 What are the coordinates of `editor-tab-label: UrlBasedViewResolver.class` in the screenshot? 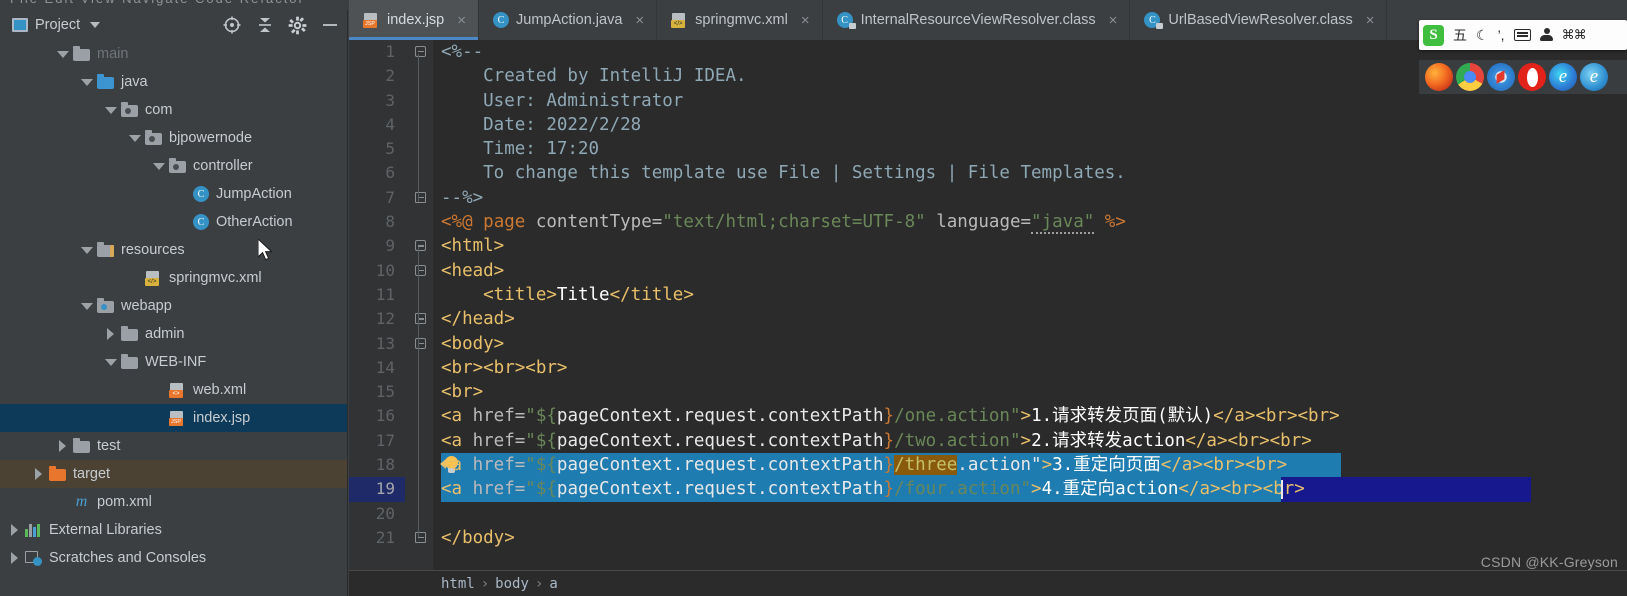 It's located at (1260, 20).